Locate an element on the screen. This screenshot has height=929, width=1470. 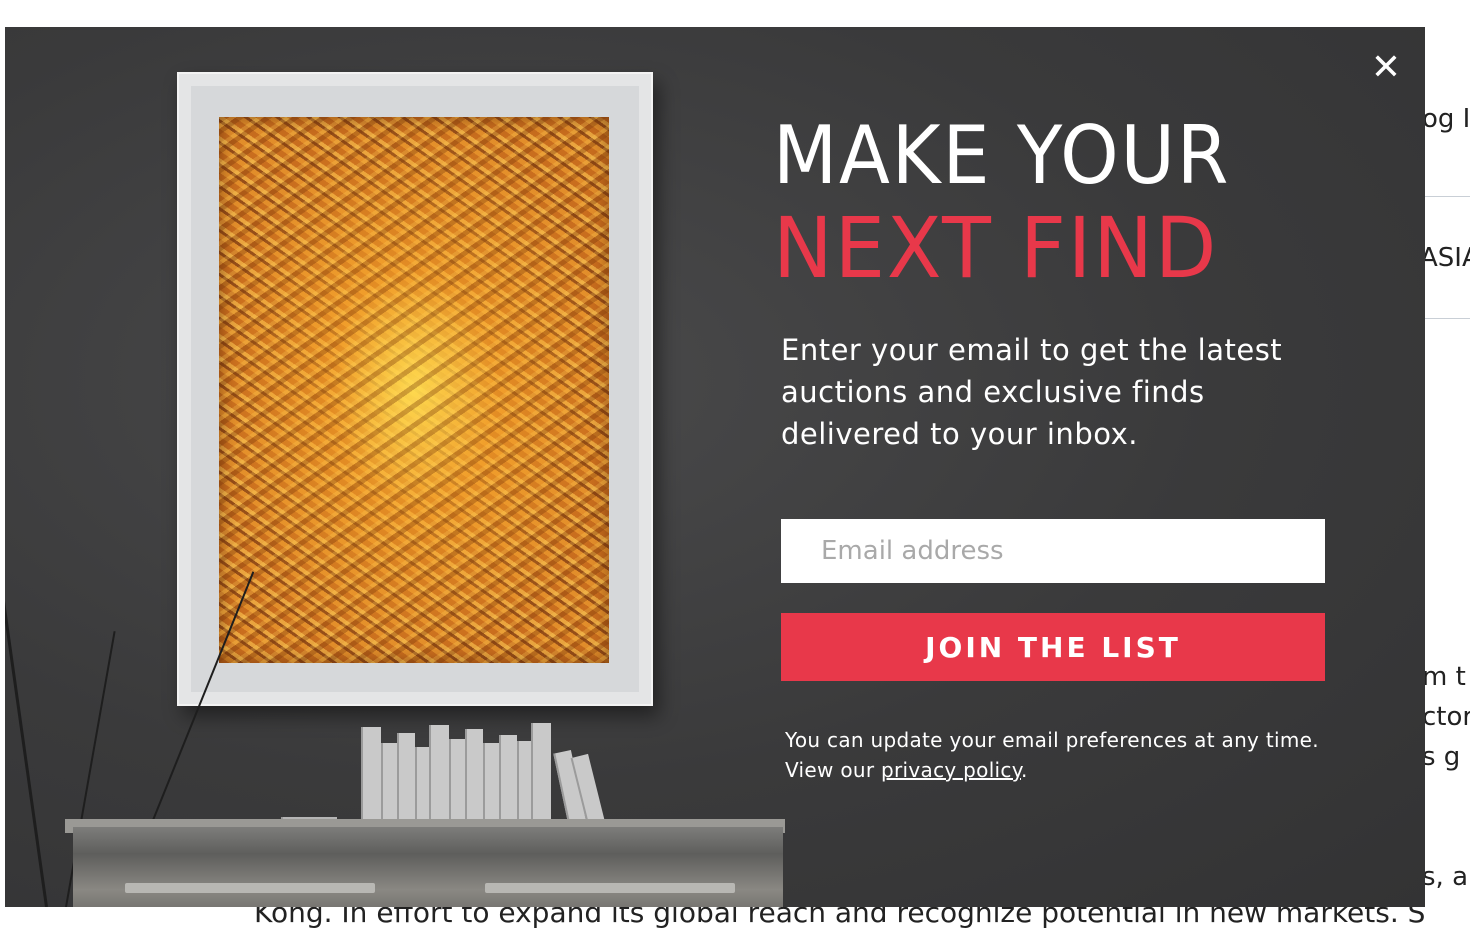
headline-line-2: NEXT FIND is located at coordinates (996, 248).